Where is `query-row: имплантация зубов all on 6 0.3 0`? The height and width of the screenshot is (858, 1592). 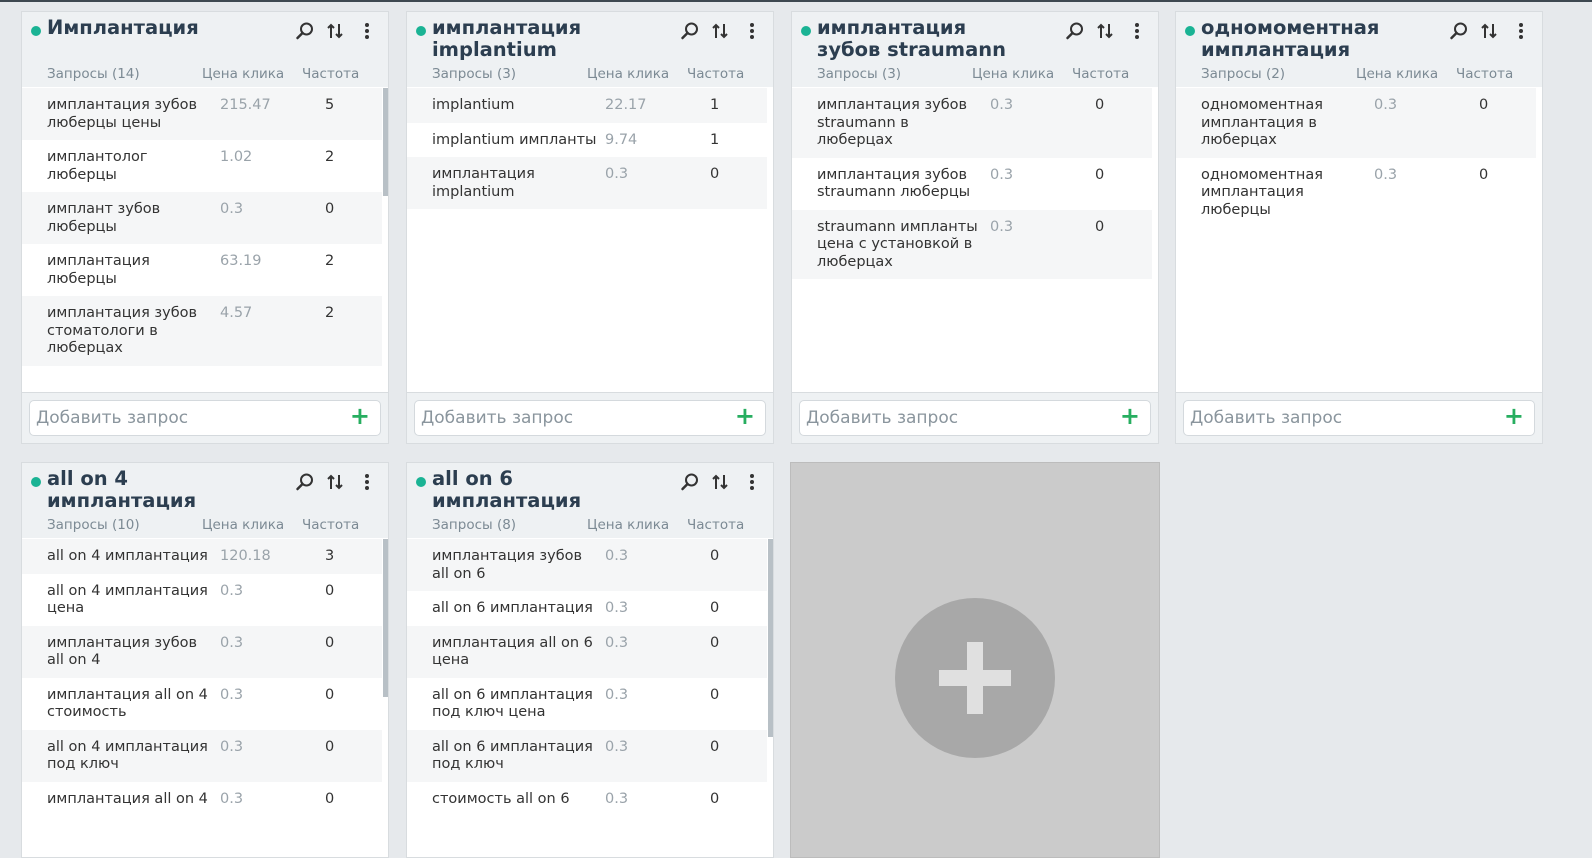 query-row: имплантация зубов all on 6 0.3 0 is located at coordinates (587, 565).